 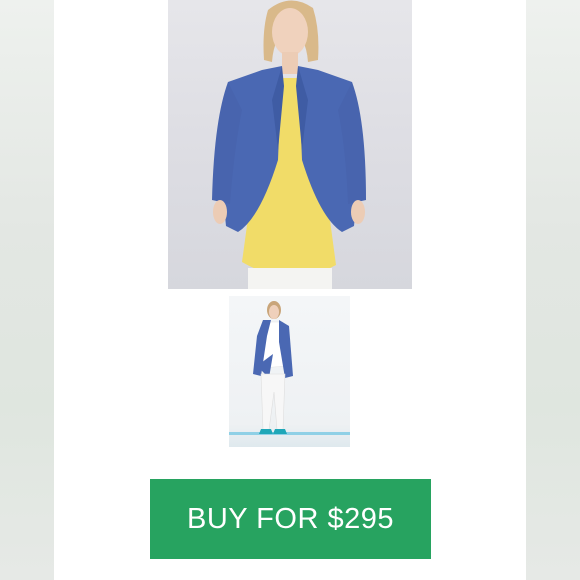 I want to click on thumbnail-product-image, so click(x=289, y=371).